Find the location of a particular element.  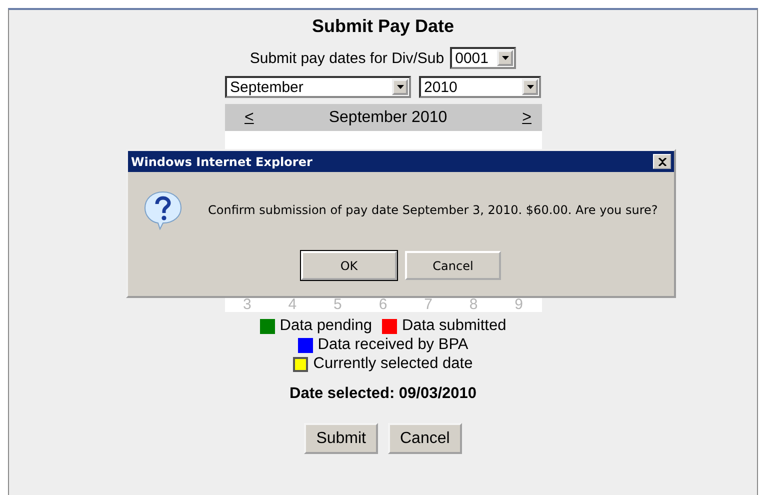

div-sub-label: Submit pay dates for Div/Sub is located at coordinates (347, 58).